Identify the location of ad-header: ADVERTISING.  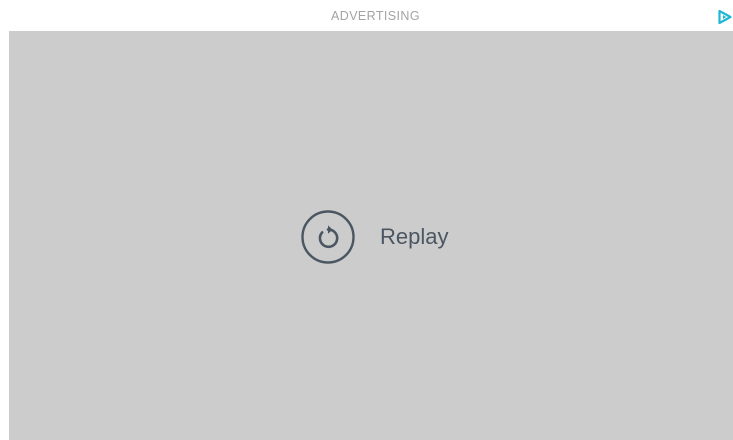
(366, 15).